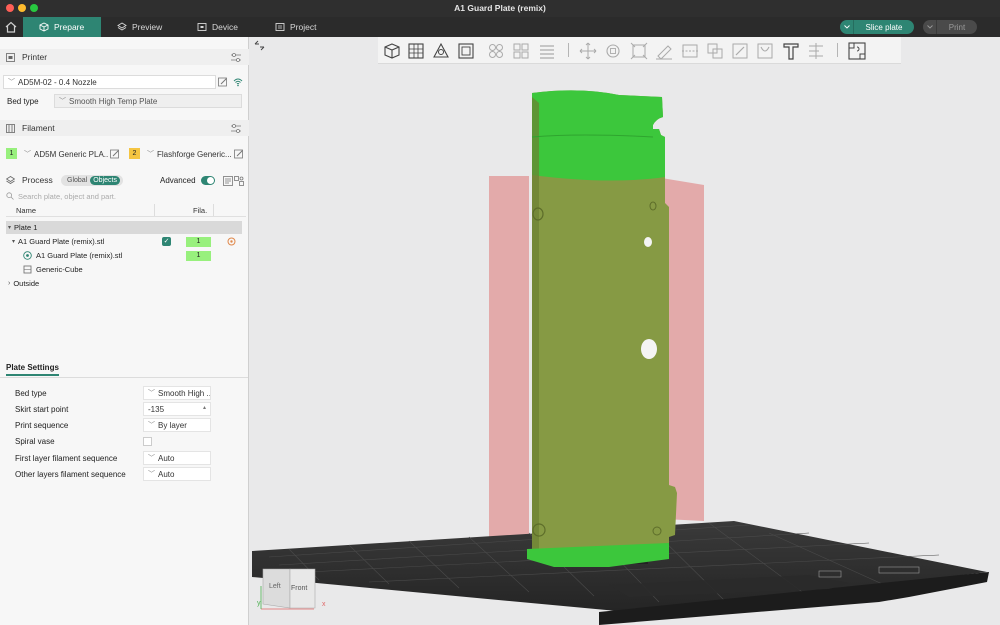  What do you see at coordinates (147, 27) in the screenshot?
I see `tab-preview-label: Preview` at bounding box center [147, 27].